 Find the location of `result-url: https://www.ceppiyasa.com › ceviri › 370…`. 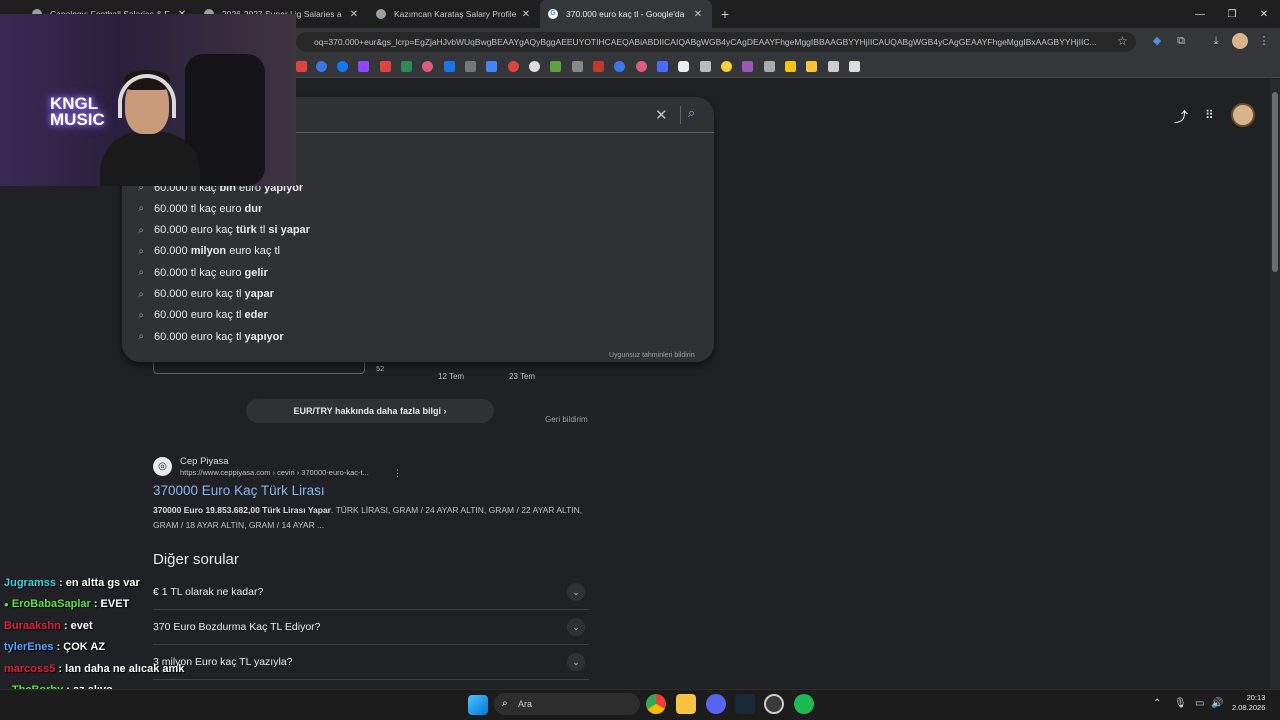

result-url: https://www.ceppiyasa.com › ceviri › 370… is located at coordinates (274, 472).